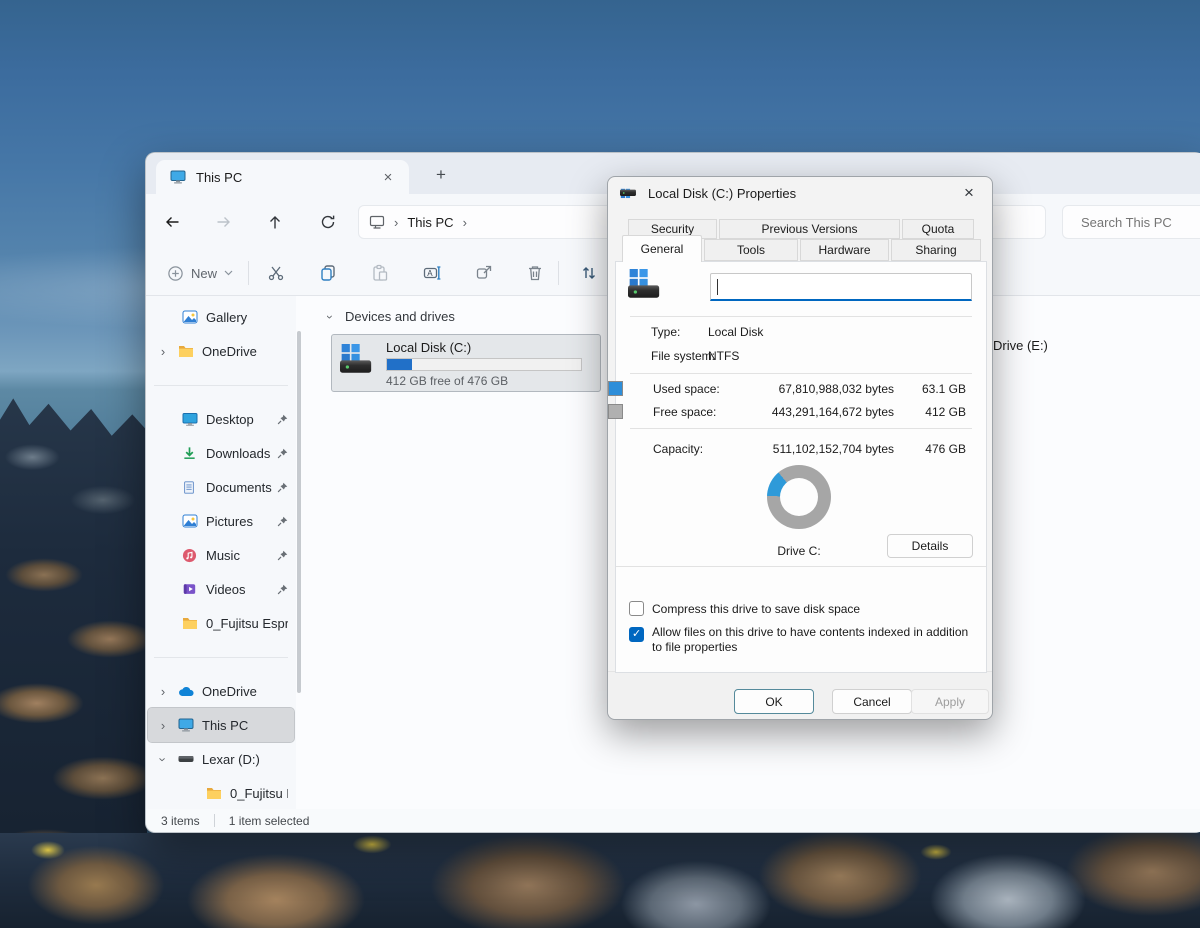 This screenshot has height=928, width=1200. I want to click on share-icon, so click(484, 273).